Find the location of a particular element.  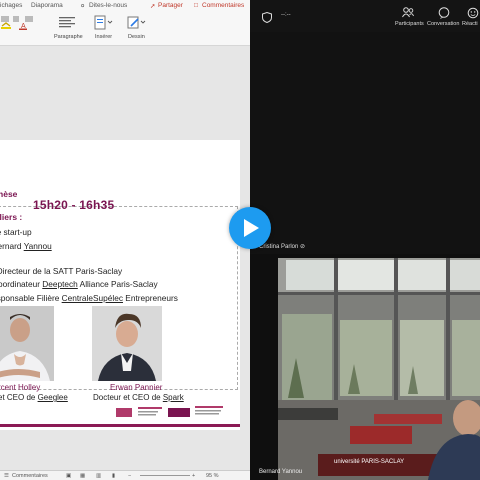

chat-icon is located at coordinates (444, 13).